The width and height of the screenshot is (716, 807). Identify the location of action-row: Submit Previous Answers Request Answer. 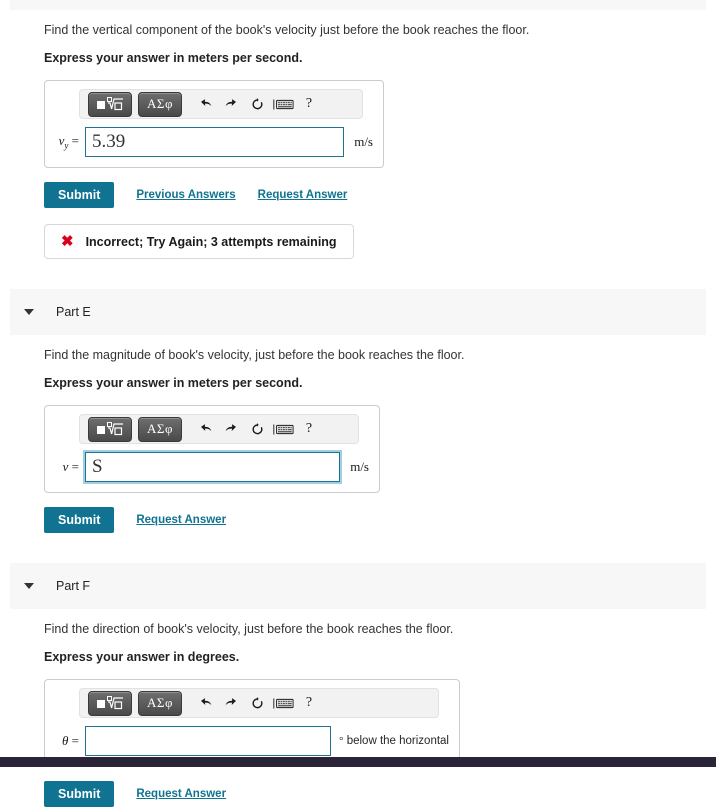
(358, 195).